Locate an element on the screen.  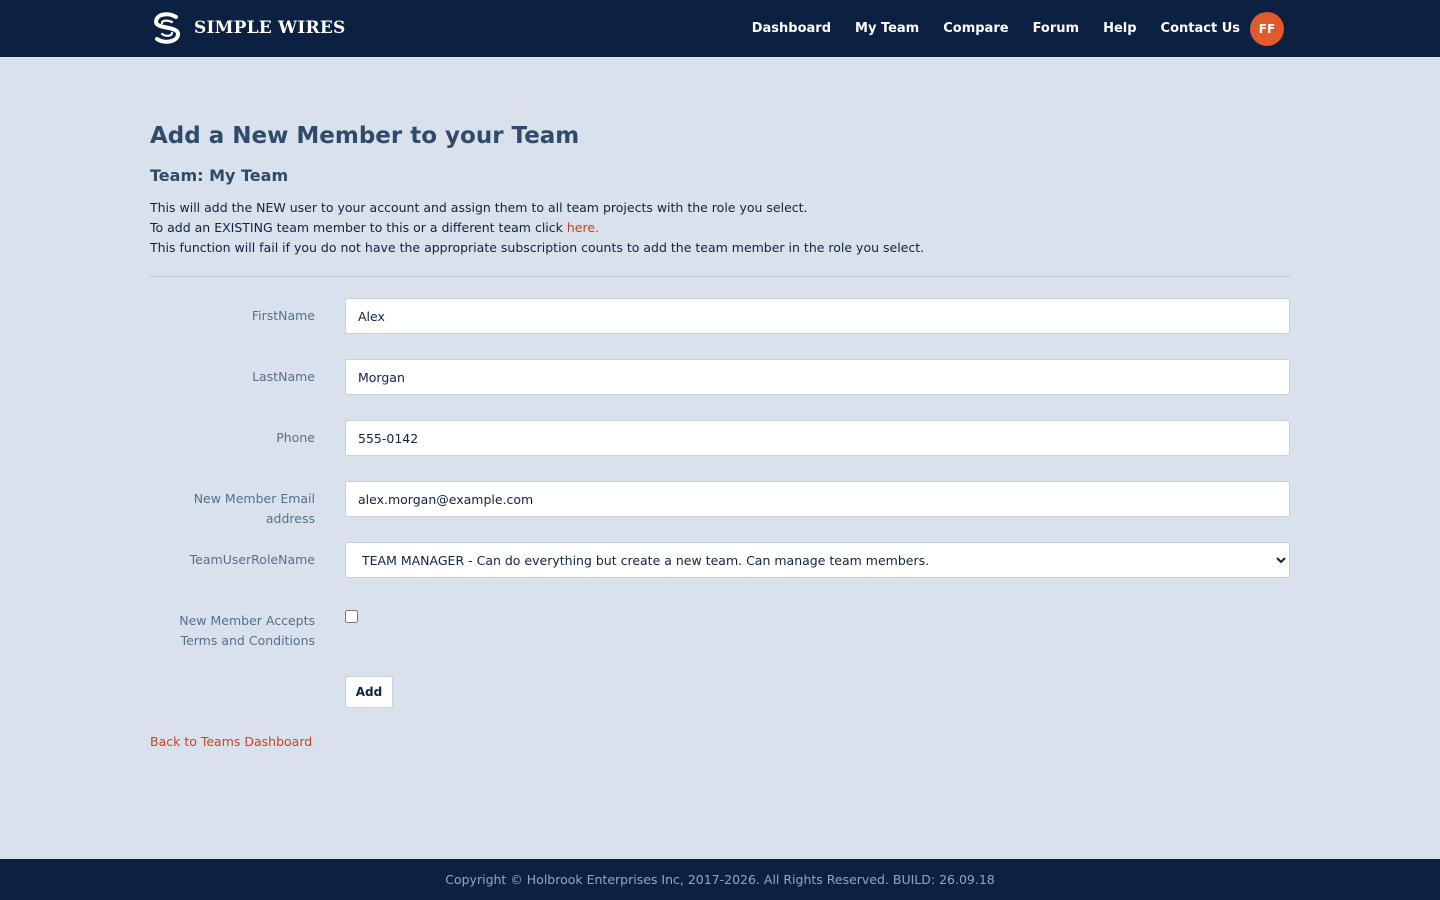
brand-home-link: SIMPLE WIRES is located at coordinates (247, 28).